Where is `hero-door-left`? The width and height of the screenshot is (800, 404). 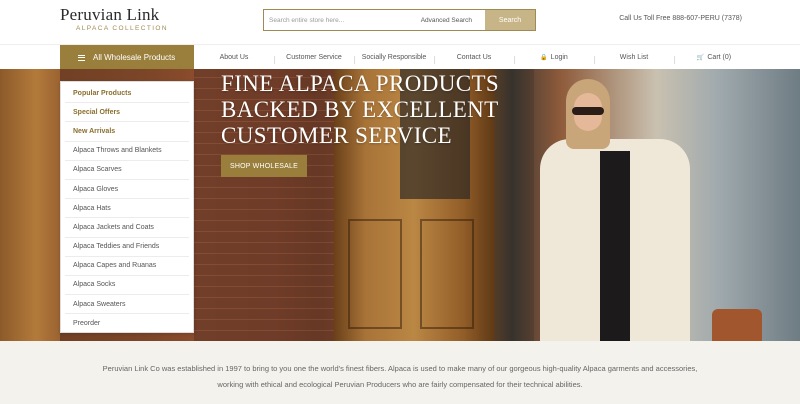 hero-door-left is located at coordinates (30, 205).